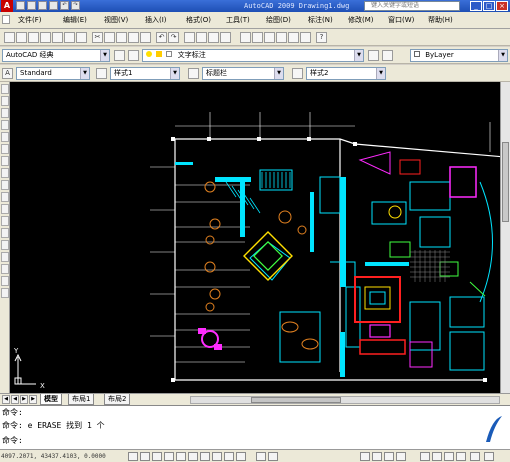 The width and height of the screenshot is (510, 462). I want to click on menu-insert: 插入(I), so click(156, 20).